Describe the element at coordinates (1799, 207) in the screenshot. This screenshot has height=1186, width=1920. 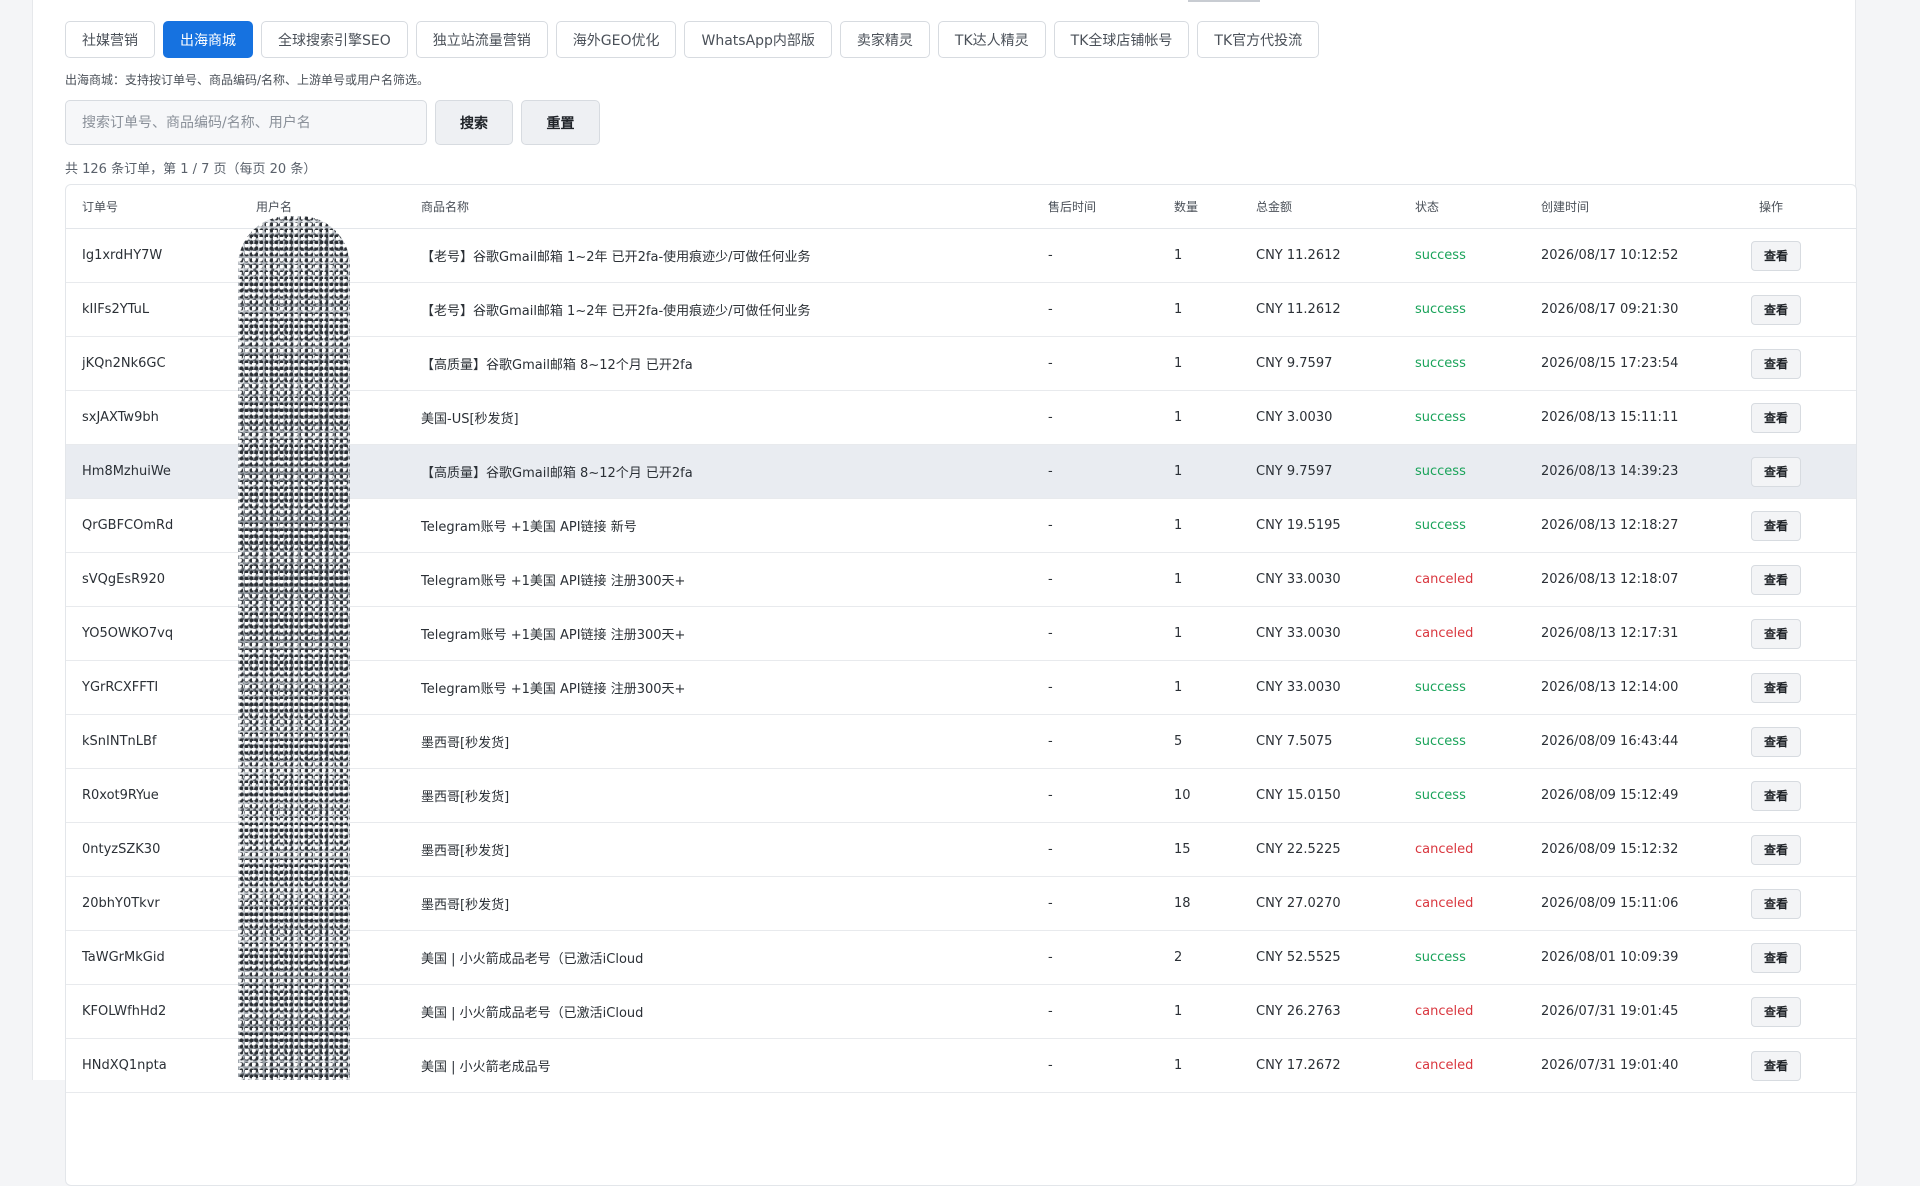
I see `column-header: 操作` at that location.